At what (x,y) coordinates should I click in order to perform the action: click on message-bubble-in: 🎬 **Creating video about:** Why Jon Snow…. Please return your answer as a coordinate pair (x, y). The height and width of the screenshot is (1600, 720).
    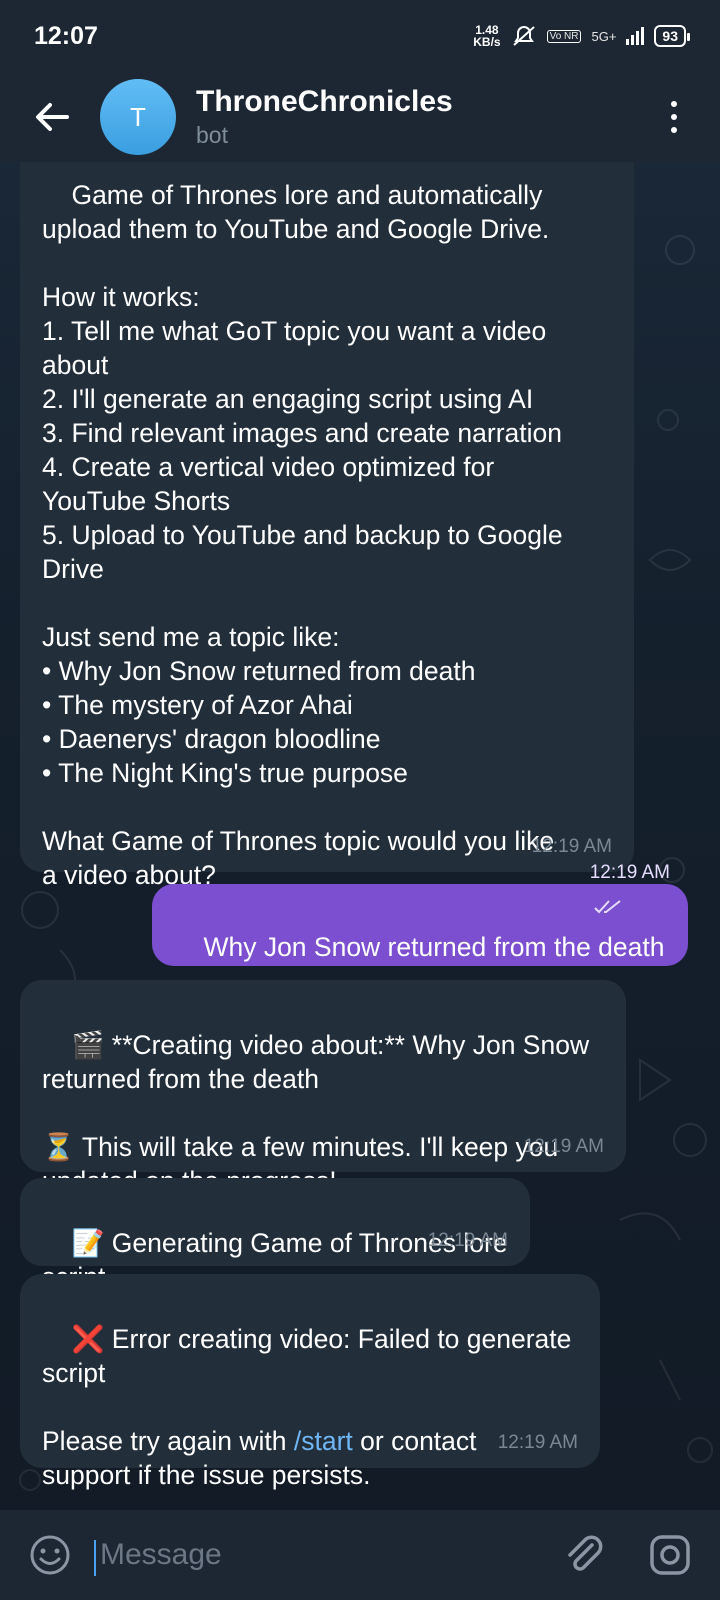
    Looking at the image, I should click on (323, 1088).